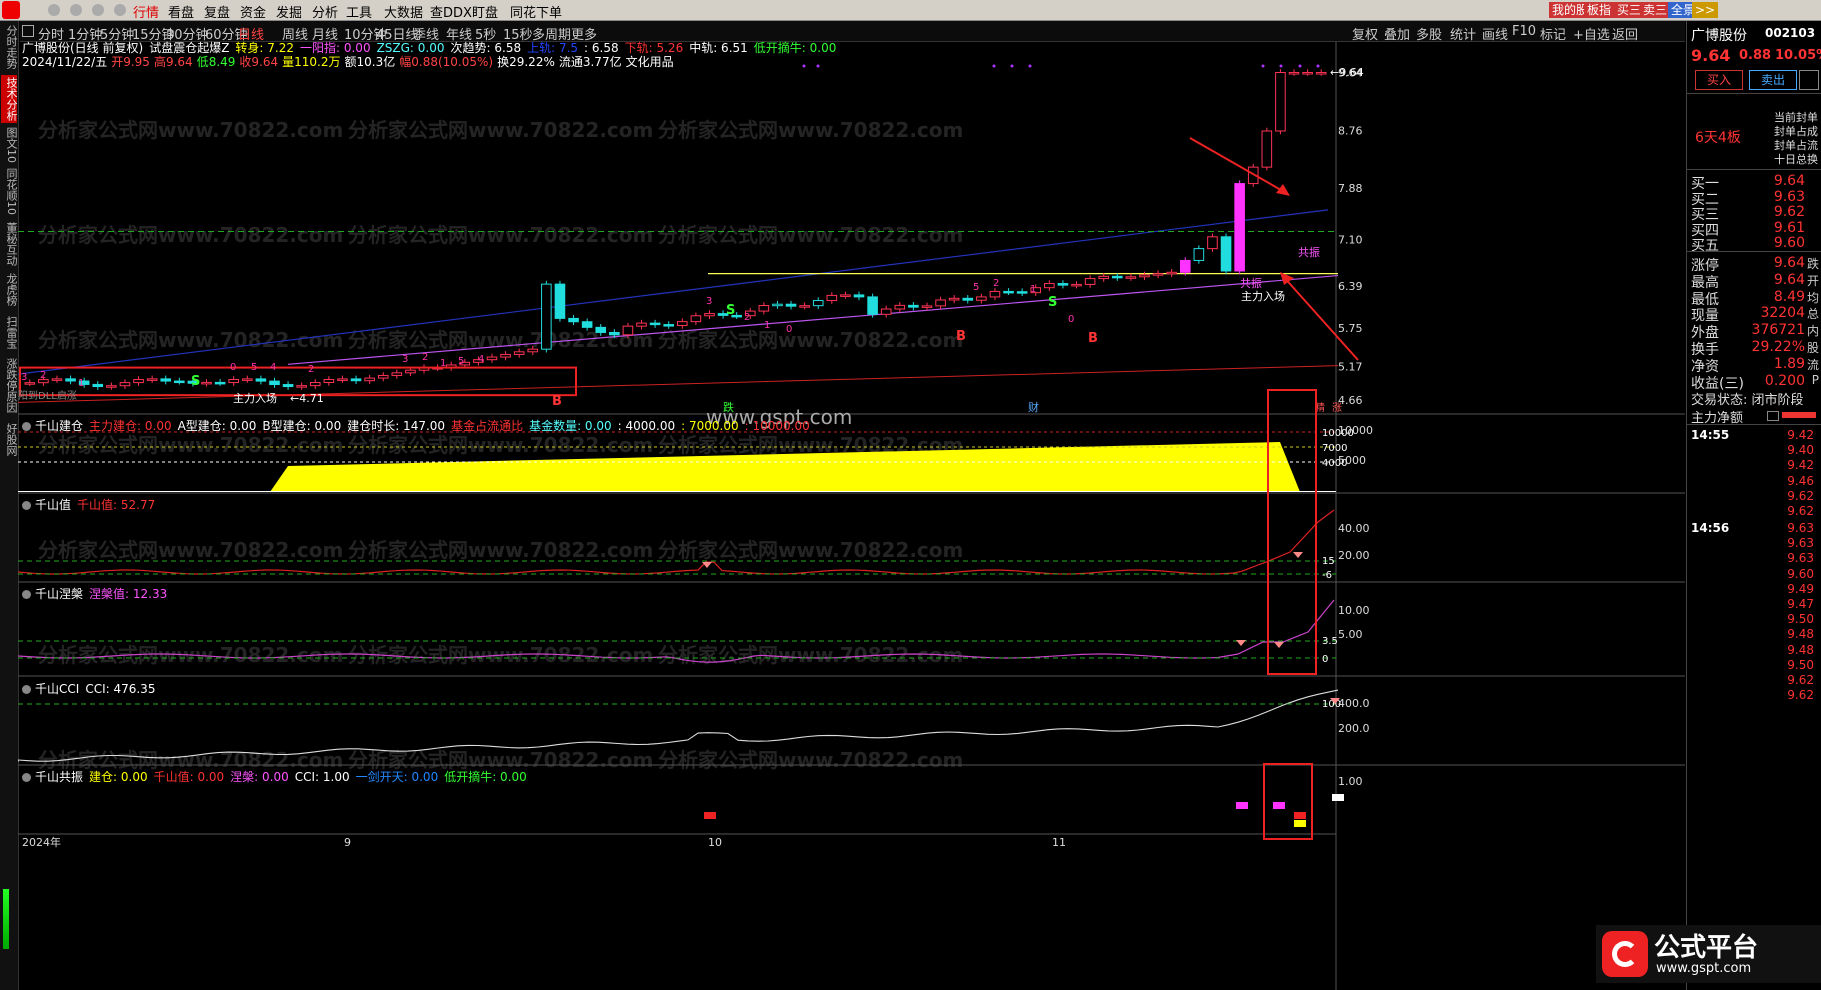  What do you see at coordinates (976, 287) in the screenshot?
I see `count-mark: 5` at bounding box center [976, 287].